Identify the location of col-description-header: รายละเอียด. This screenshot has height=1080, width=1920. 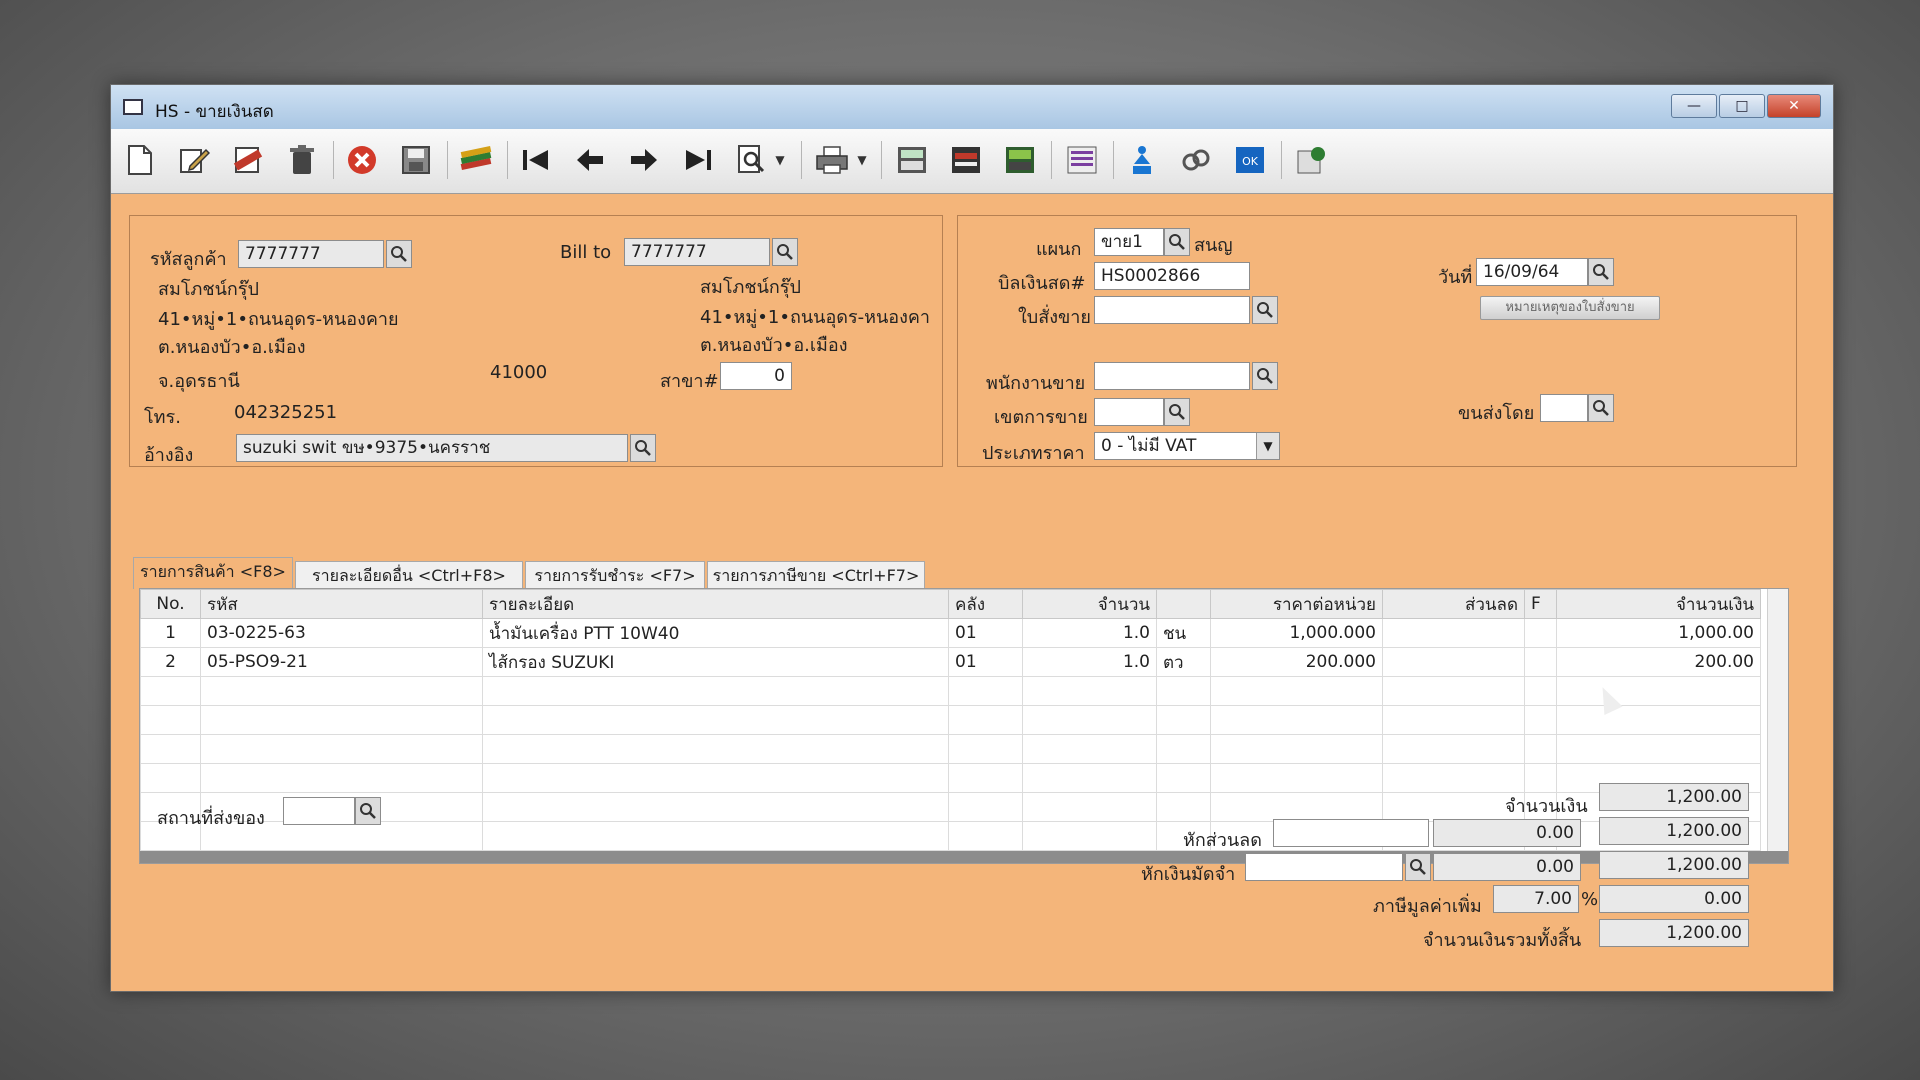
(715, 604).